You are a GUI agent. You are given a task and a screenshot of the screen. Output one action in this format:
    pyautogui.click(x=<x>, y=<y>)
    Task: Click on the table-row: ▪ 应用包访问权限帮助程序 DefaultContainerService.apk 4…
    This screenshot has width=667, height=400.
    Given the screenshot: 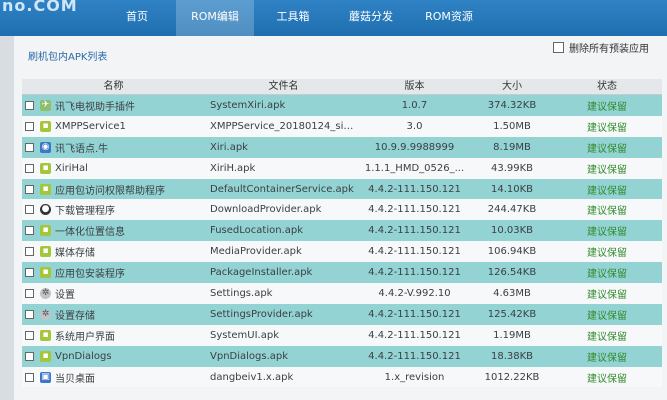 What is the action you would take?
    pyautogui.click(x=342, y=189)
    